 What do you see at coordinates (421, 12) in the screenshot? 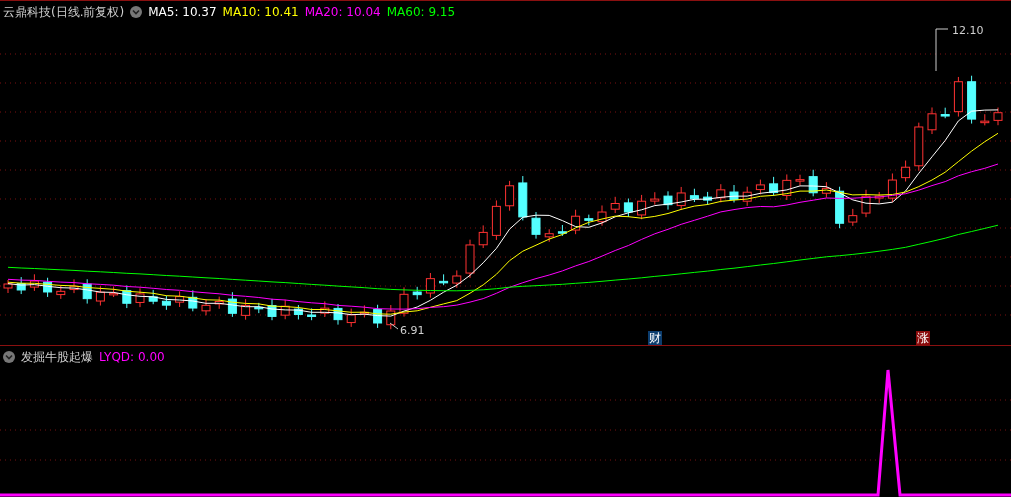
I see `moving-average-label: MA60: 9.15` at bounding box center [421, 12].